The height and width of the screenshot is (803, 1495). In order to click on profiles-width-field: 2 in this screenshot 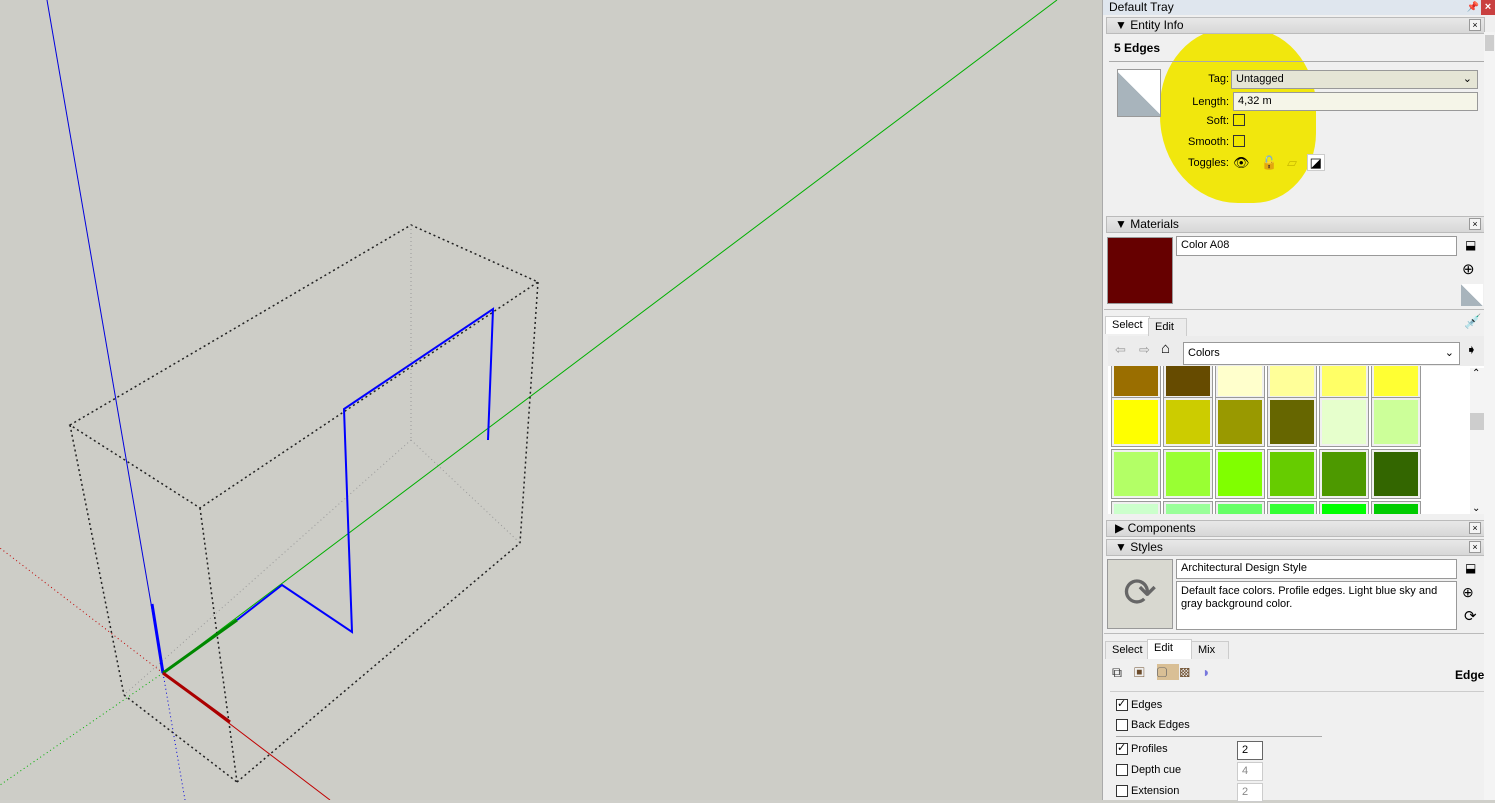, I will do `click(1250, 750)`.